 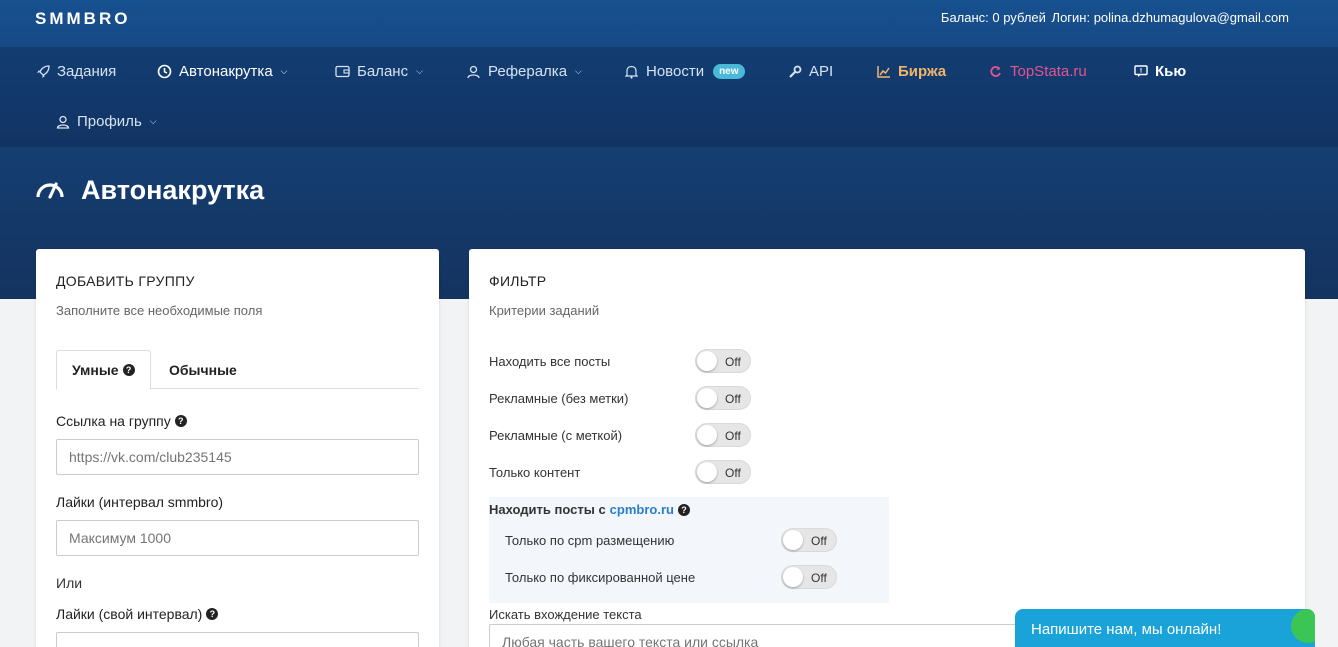 I want to click on rocket-icon, so click(x=42, y=71).